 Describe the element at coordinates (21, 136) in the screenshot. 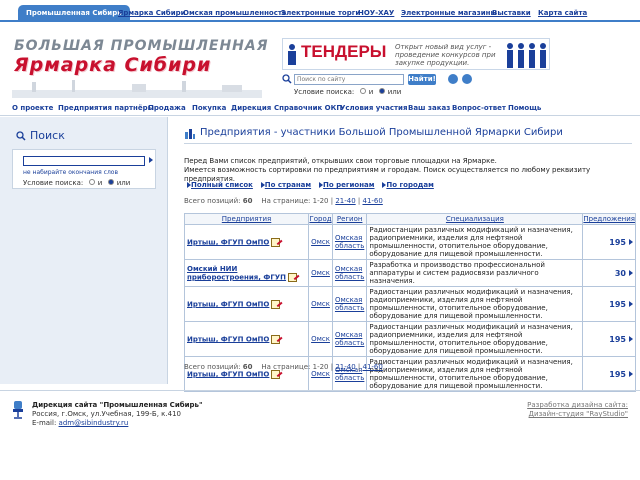

I see `search-icon` at that location.